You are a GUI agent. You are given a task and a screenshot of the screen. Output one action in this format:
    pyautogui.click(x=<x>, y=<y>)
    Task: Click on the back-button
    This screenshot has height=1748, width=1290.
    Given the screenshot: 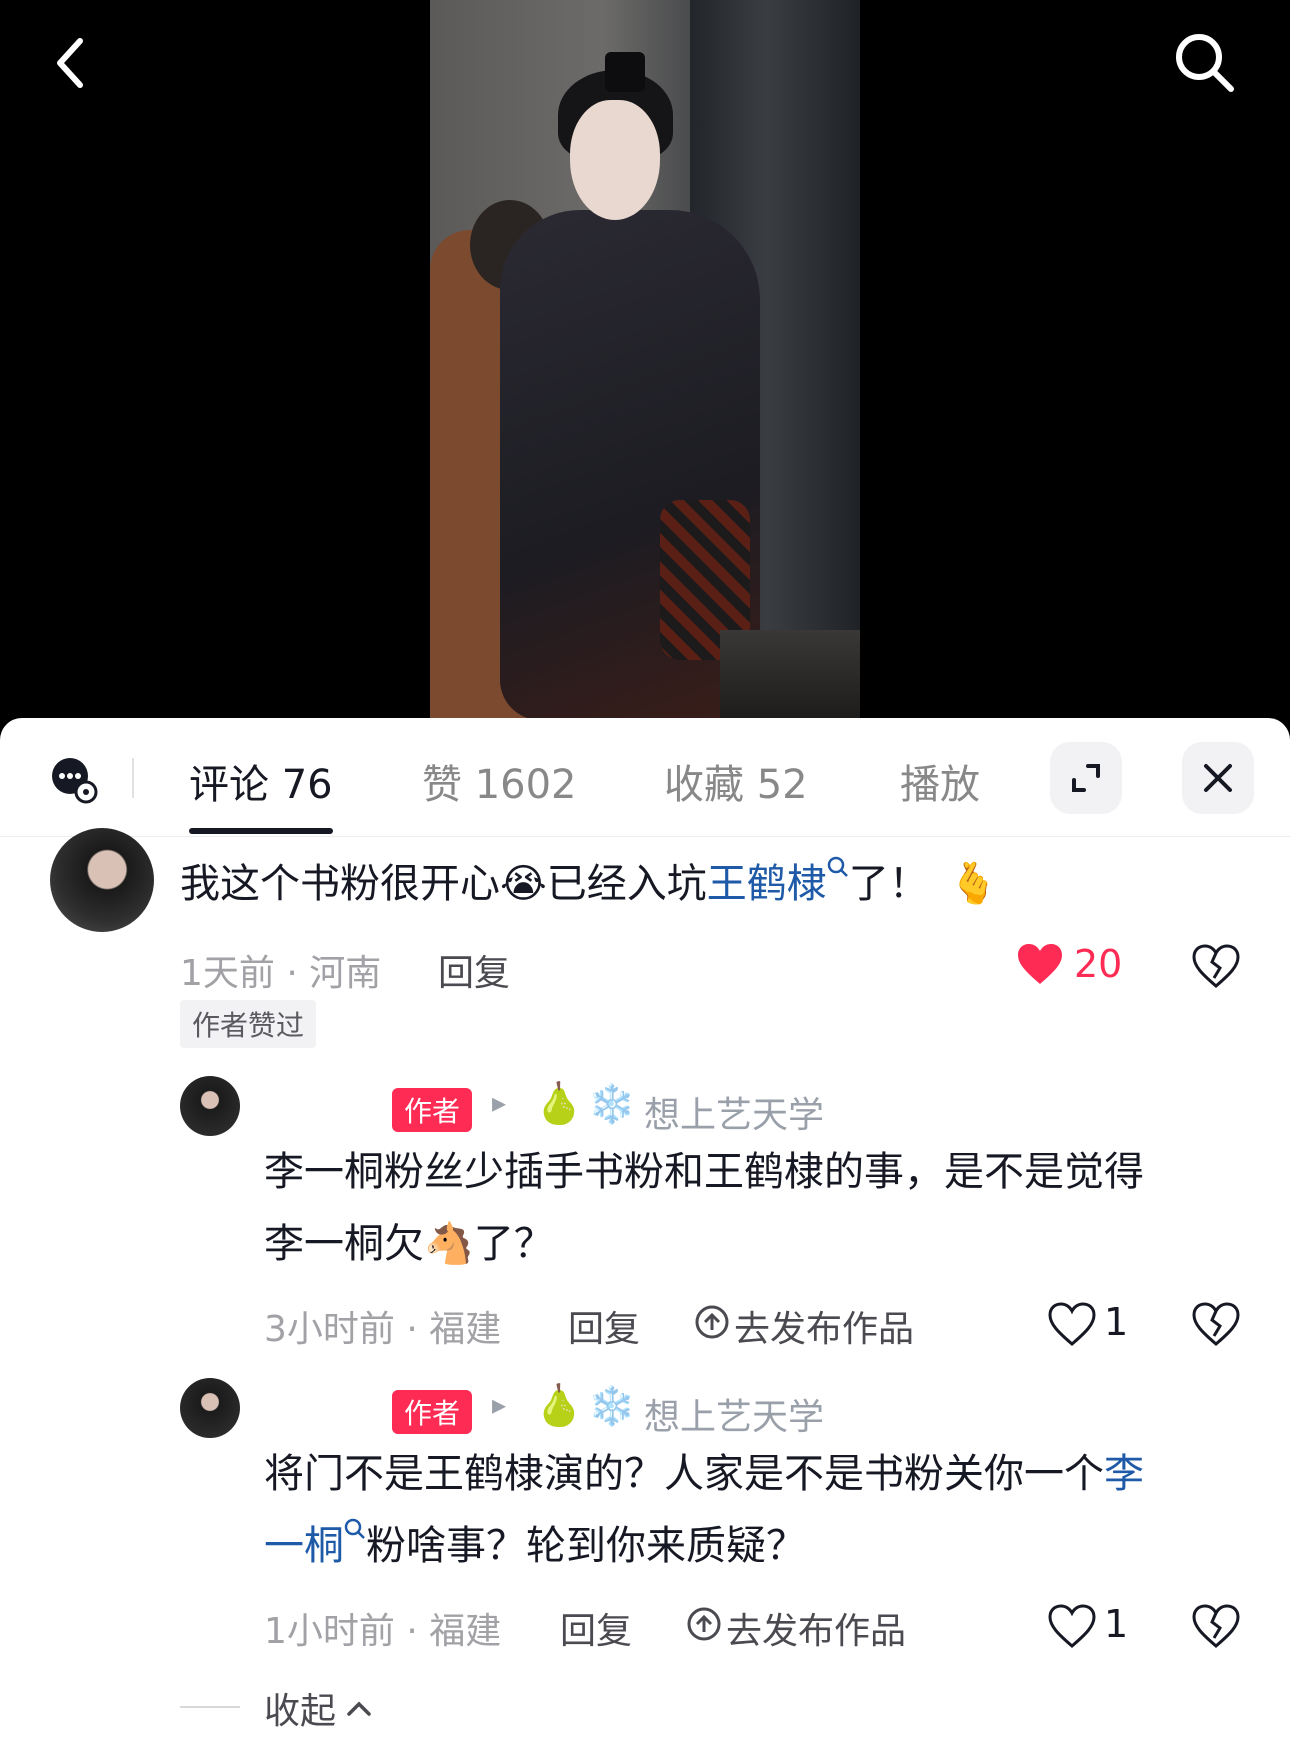 What is the action you would take?
    pyautogui.click(x=71, y=63)
    